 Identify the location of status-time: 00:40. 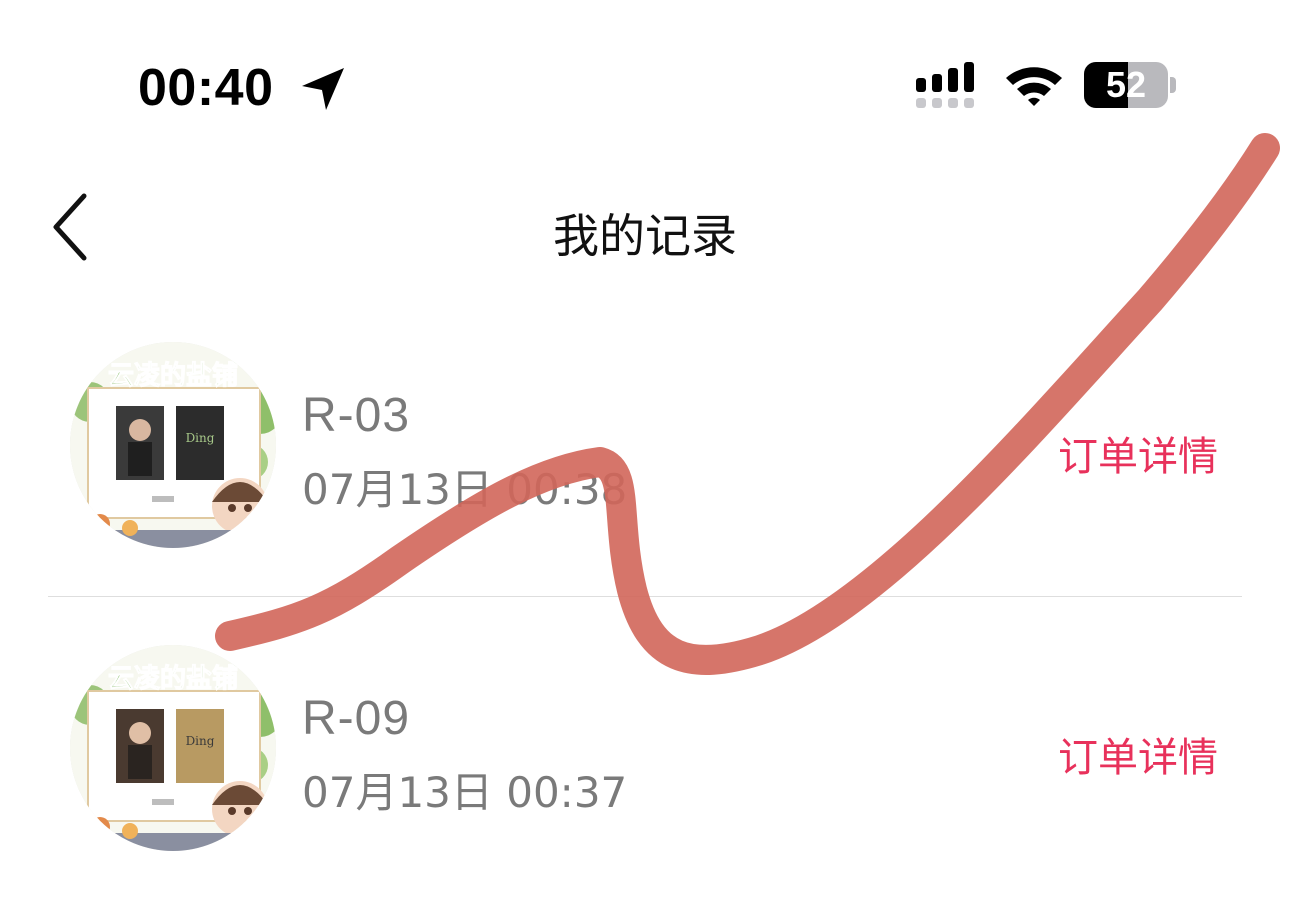
(206, 88).